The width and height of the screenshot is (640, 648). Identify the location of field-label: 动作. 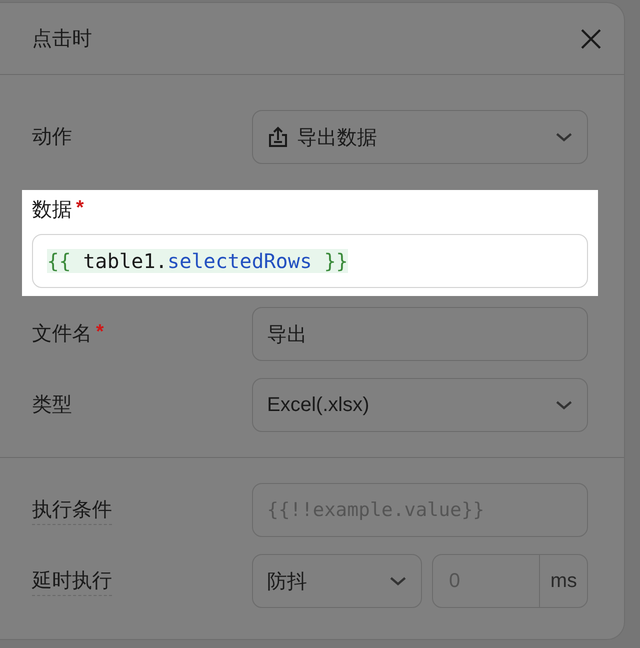
(52, 137).